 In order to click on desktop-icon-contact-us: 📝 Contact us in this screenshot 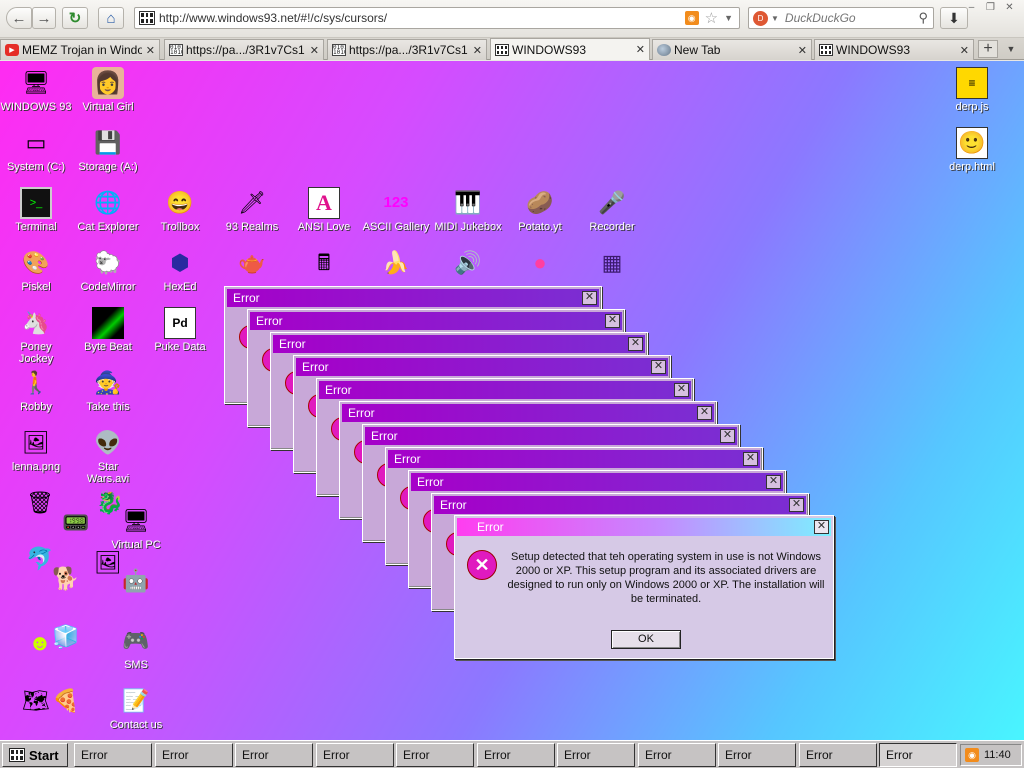, I will do `click(136, 708)`.